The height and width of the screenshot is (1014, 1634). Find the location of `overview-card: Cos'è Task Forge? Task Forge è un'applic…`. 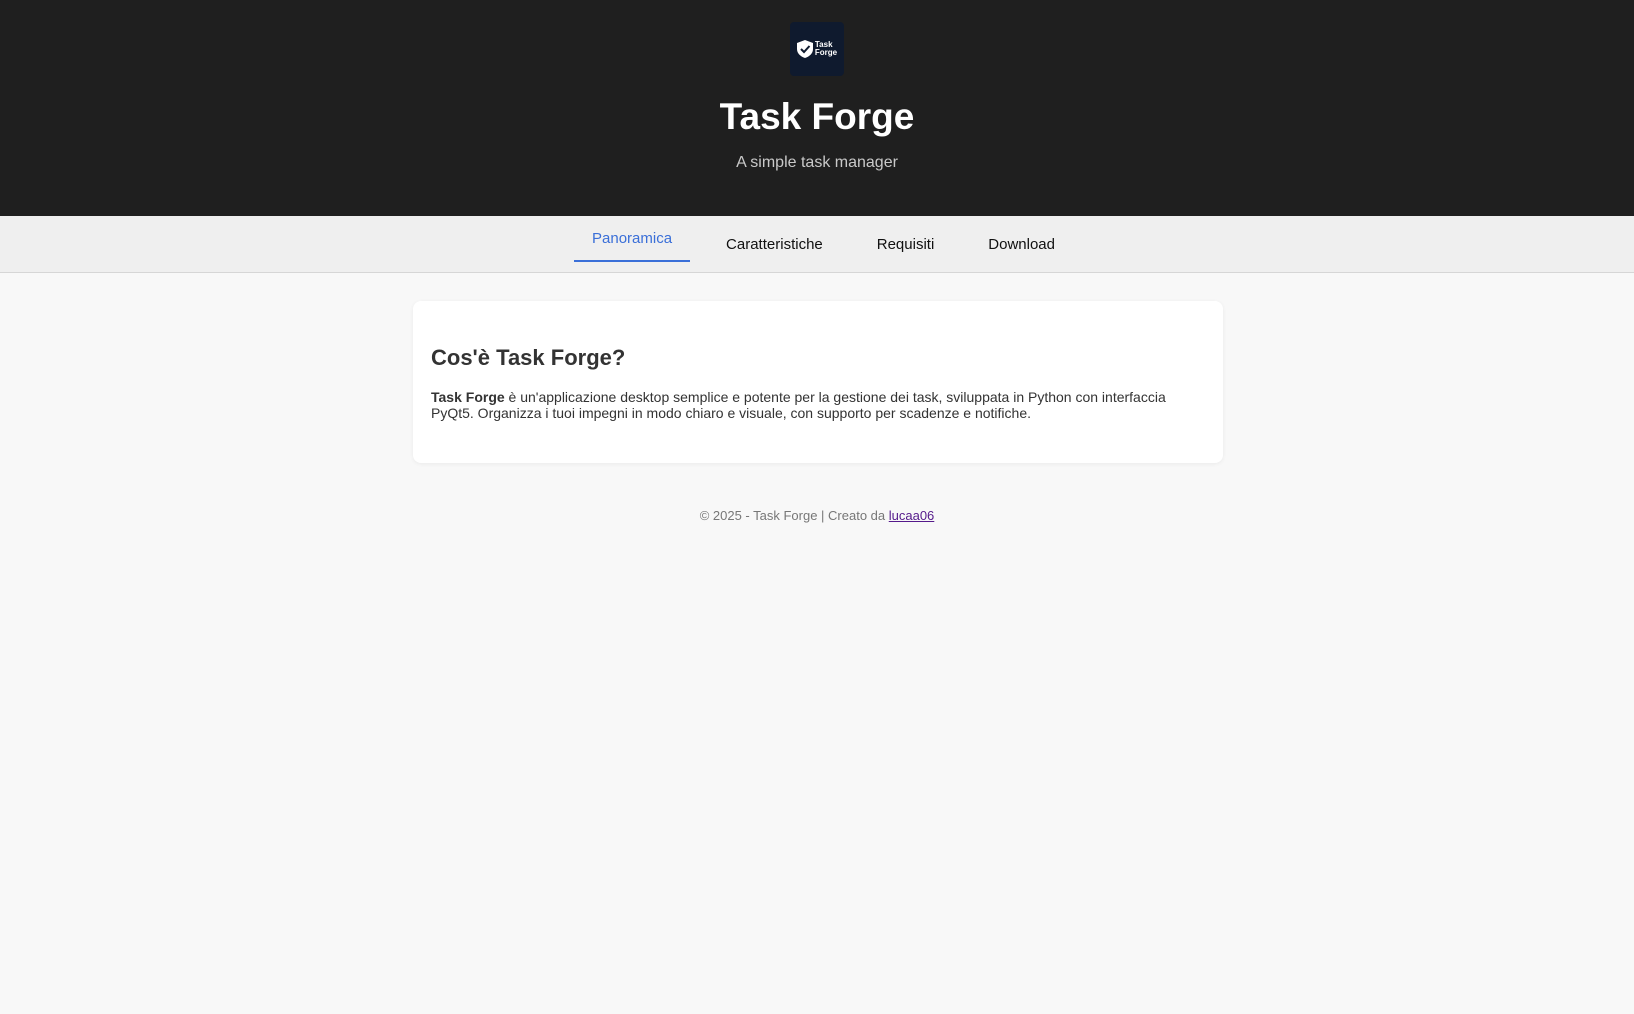

overview-card: Cos'è Task Forge? Task Forge è un'applic… is located at coordinates (818, 382).